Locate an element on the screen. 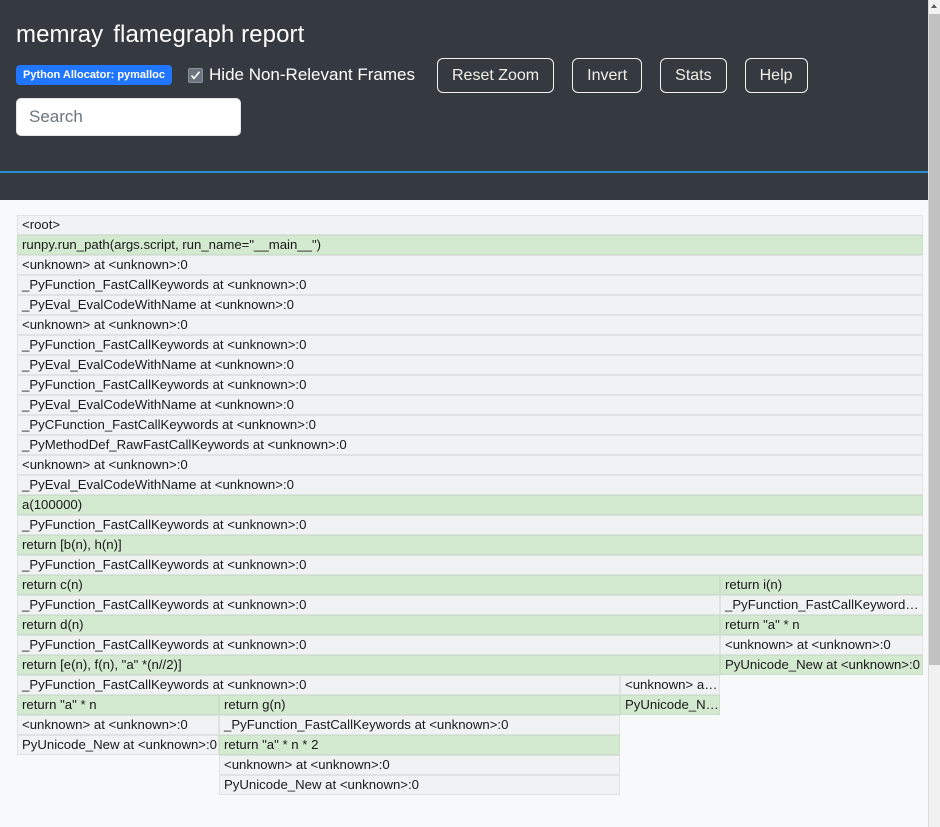 Image resolution: width=940 pixels, height=827 pixels. flamegraph-frame: <root> is located at coordinates (470, 225).